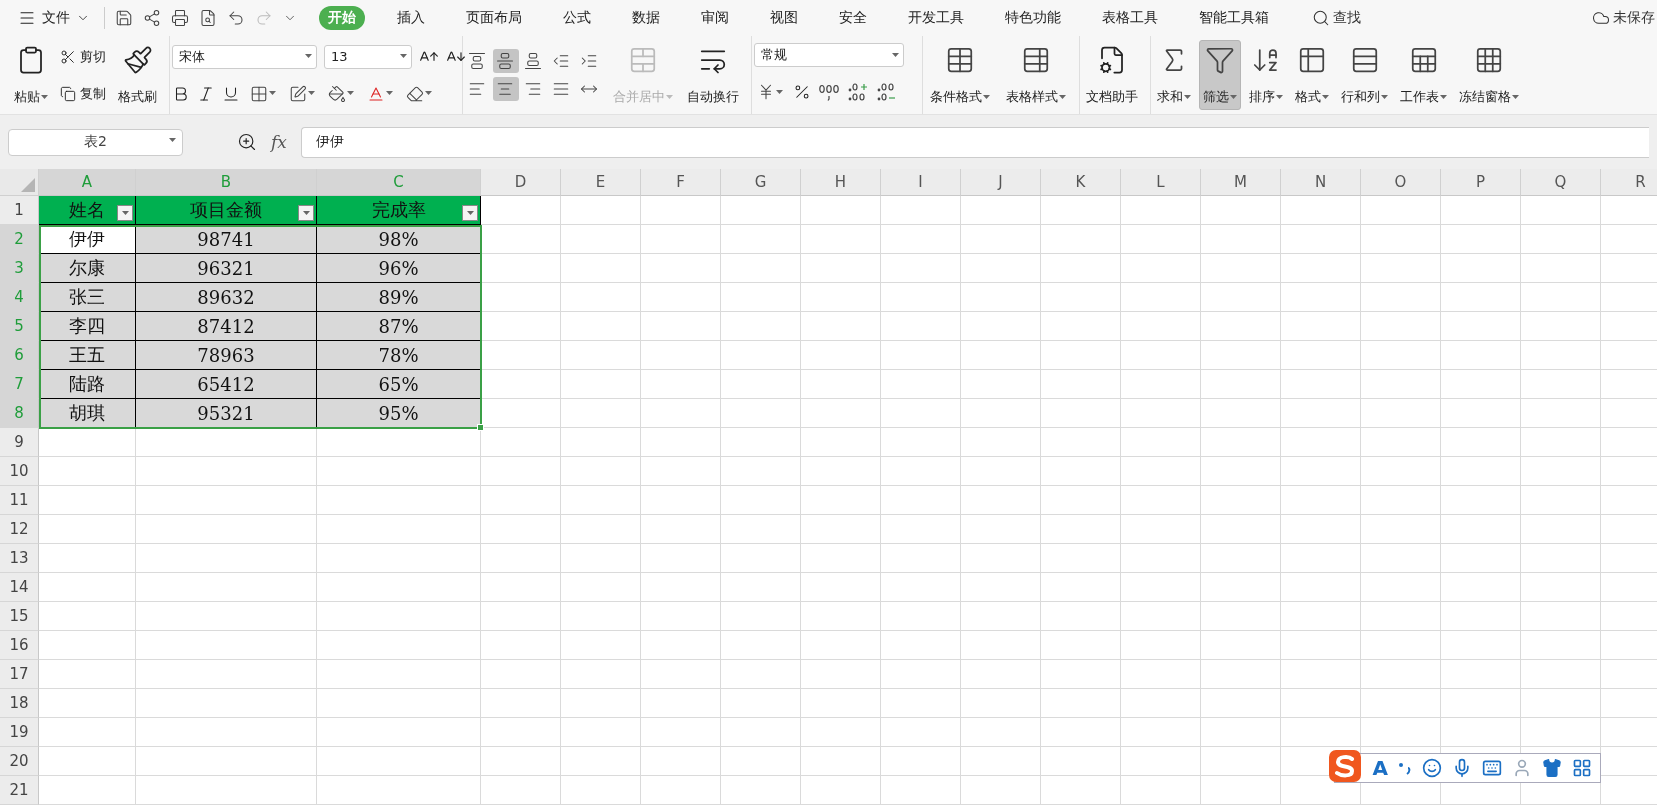 The width and height of the screenshot is (1657, 805). I want to click on underline-icon, so click(231, 93).